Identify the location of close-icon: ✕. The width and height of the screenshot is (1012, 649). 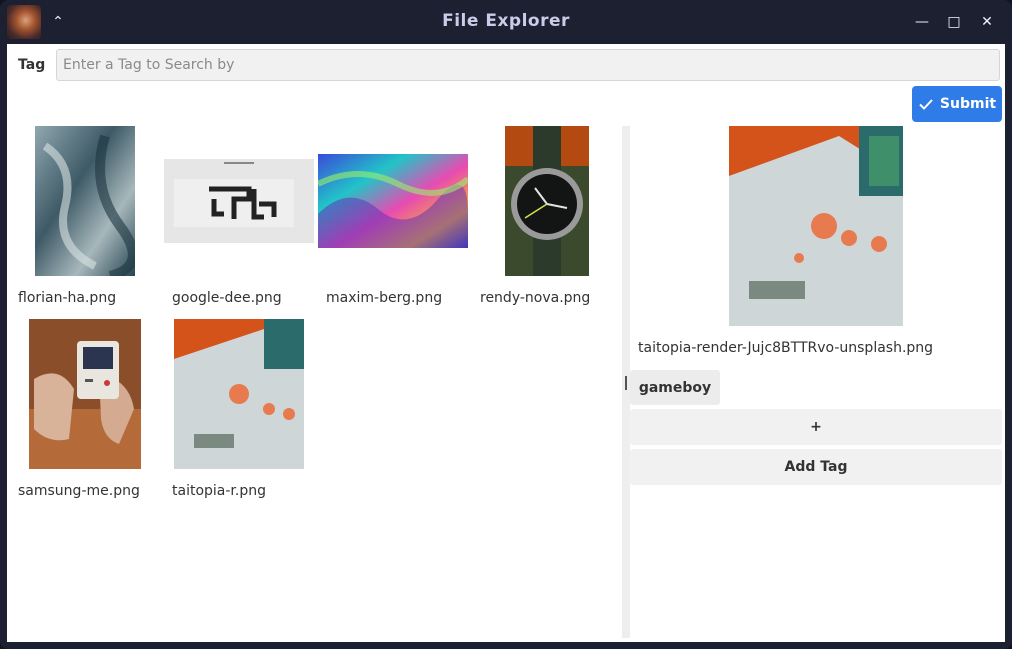
(987, 22).